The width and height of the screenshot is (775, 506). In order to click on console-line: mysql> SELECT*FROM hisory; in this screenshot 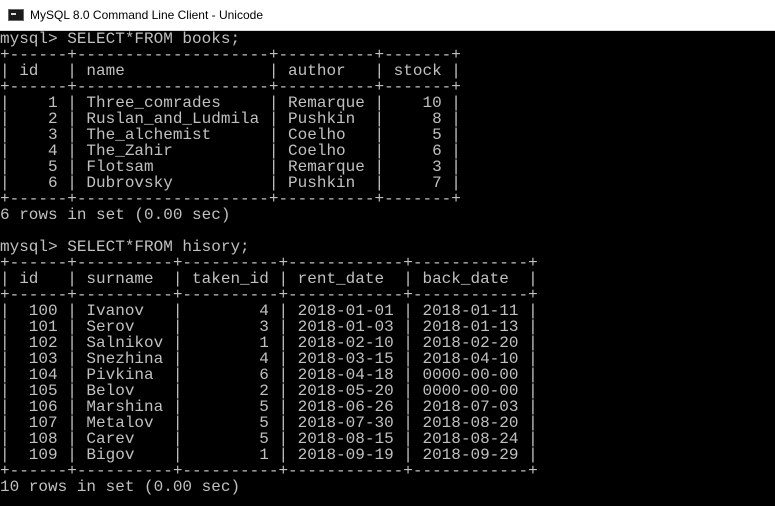, I will do `click(125, 247)`.